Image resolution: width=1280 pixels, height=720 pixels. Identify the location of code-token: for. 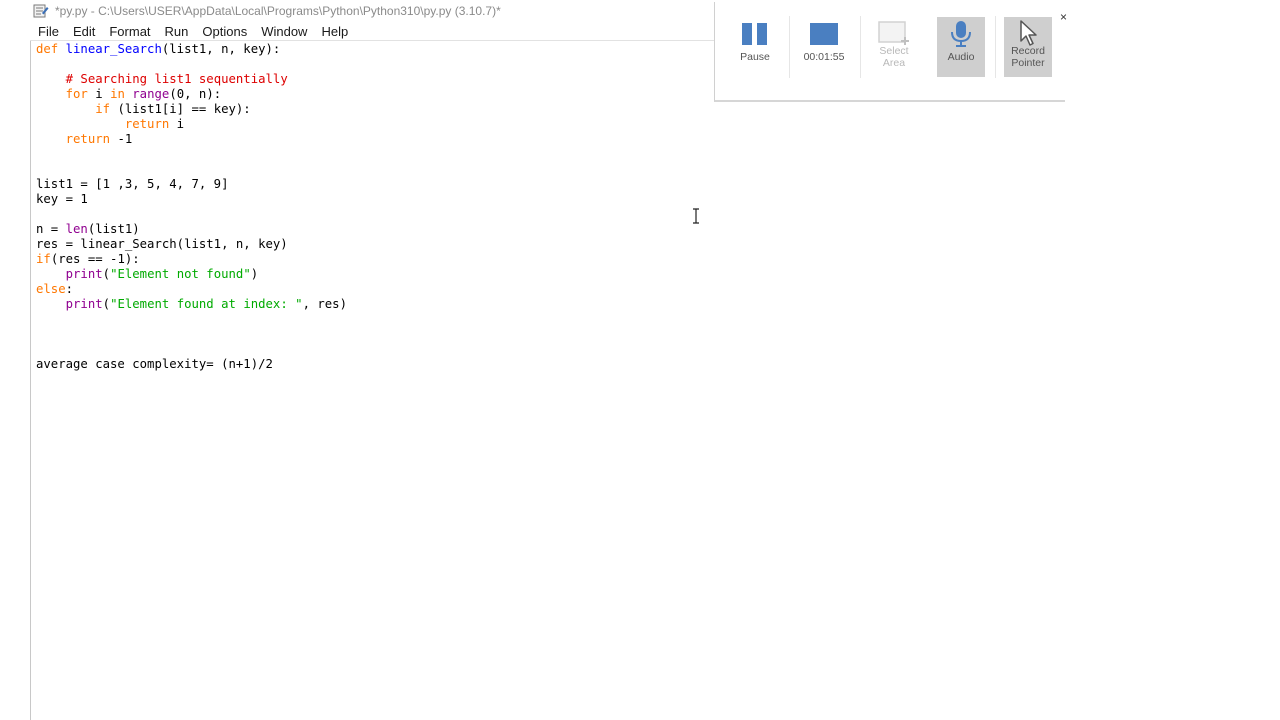
(76, 94).